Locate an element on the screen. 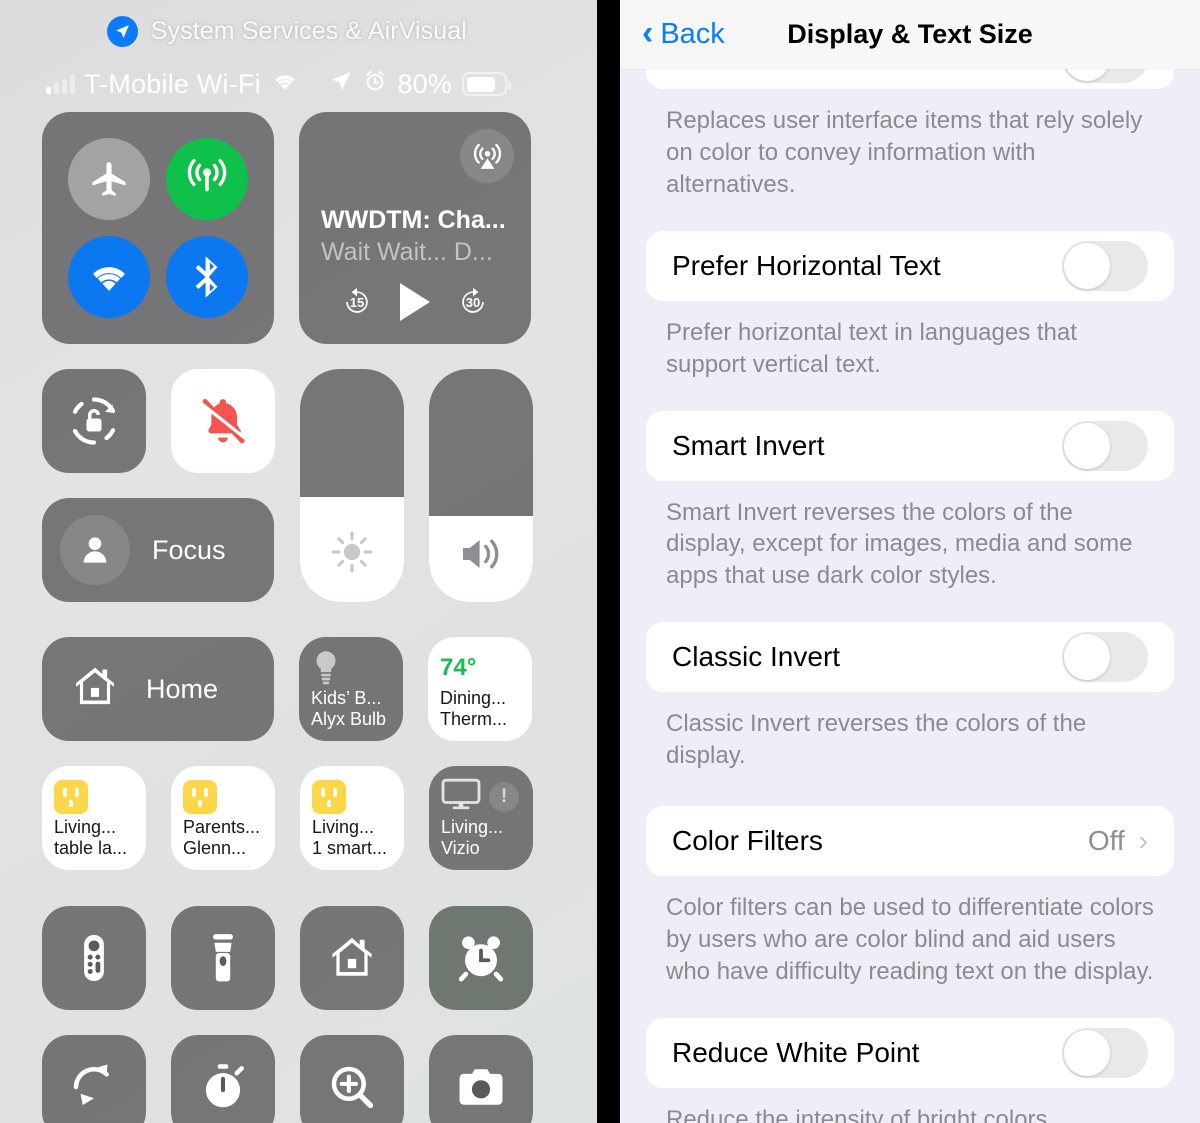 The image size is (1200, 1123). panel-divider is located at coordinates (608, 561).